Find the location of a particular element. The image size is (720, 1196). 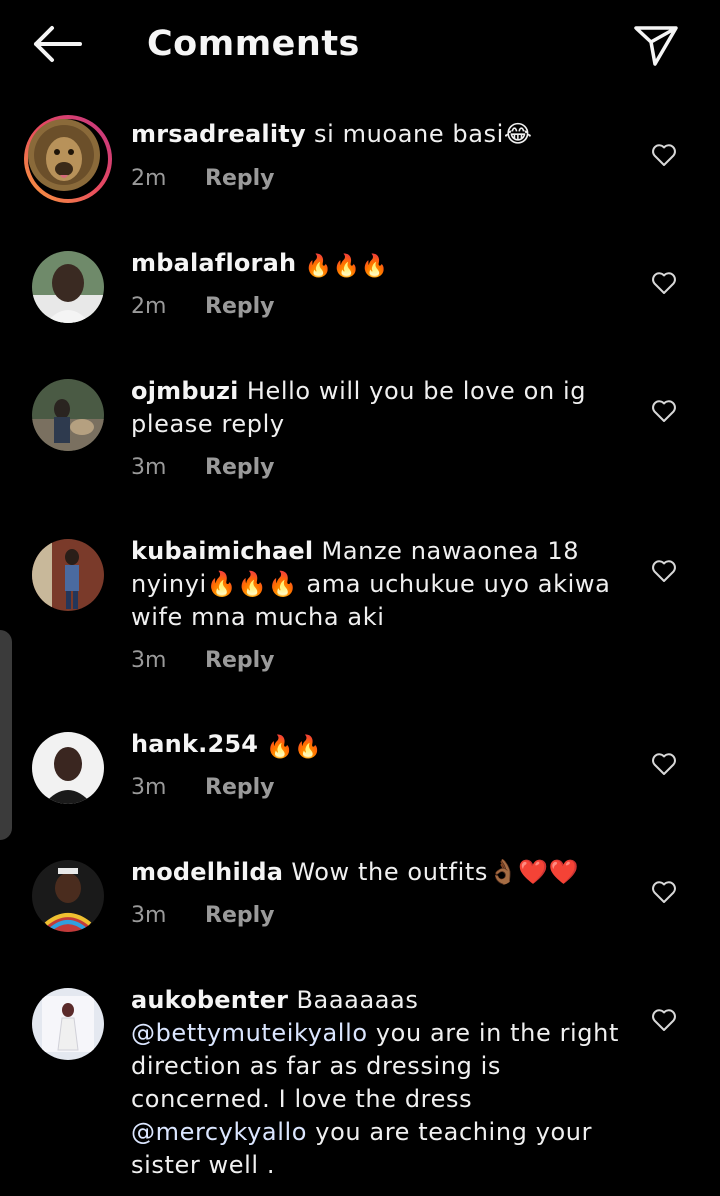

comment-text: 🔥🔥🔥 is located at coordinates (346, 266).